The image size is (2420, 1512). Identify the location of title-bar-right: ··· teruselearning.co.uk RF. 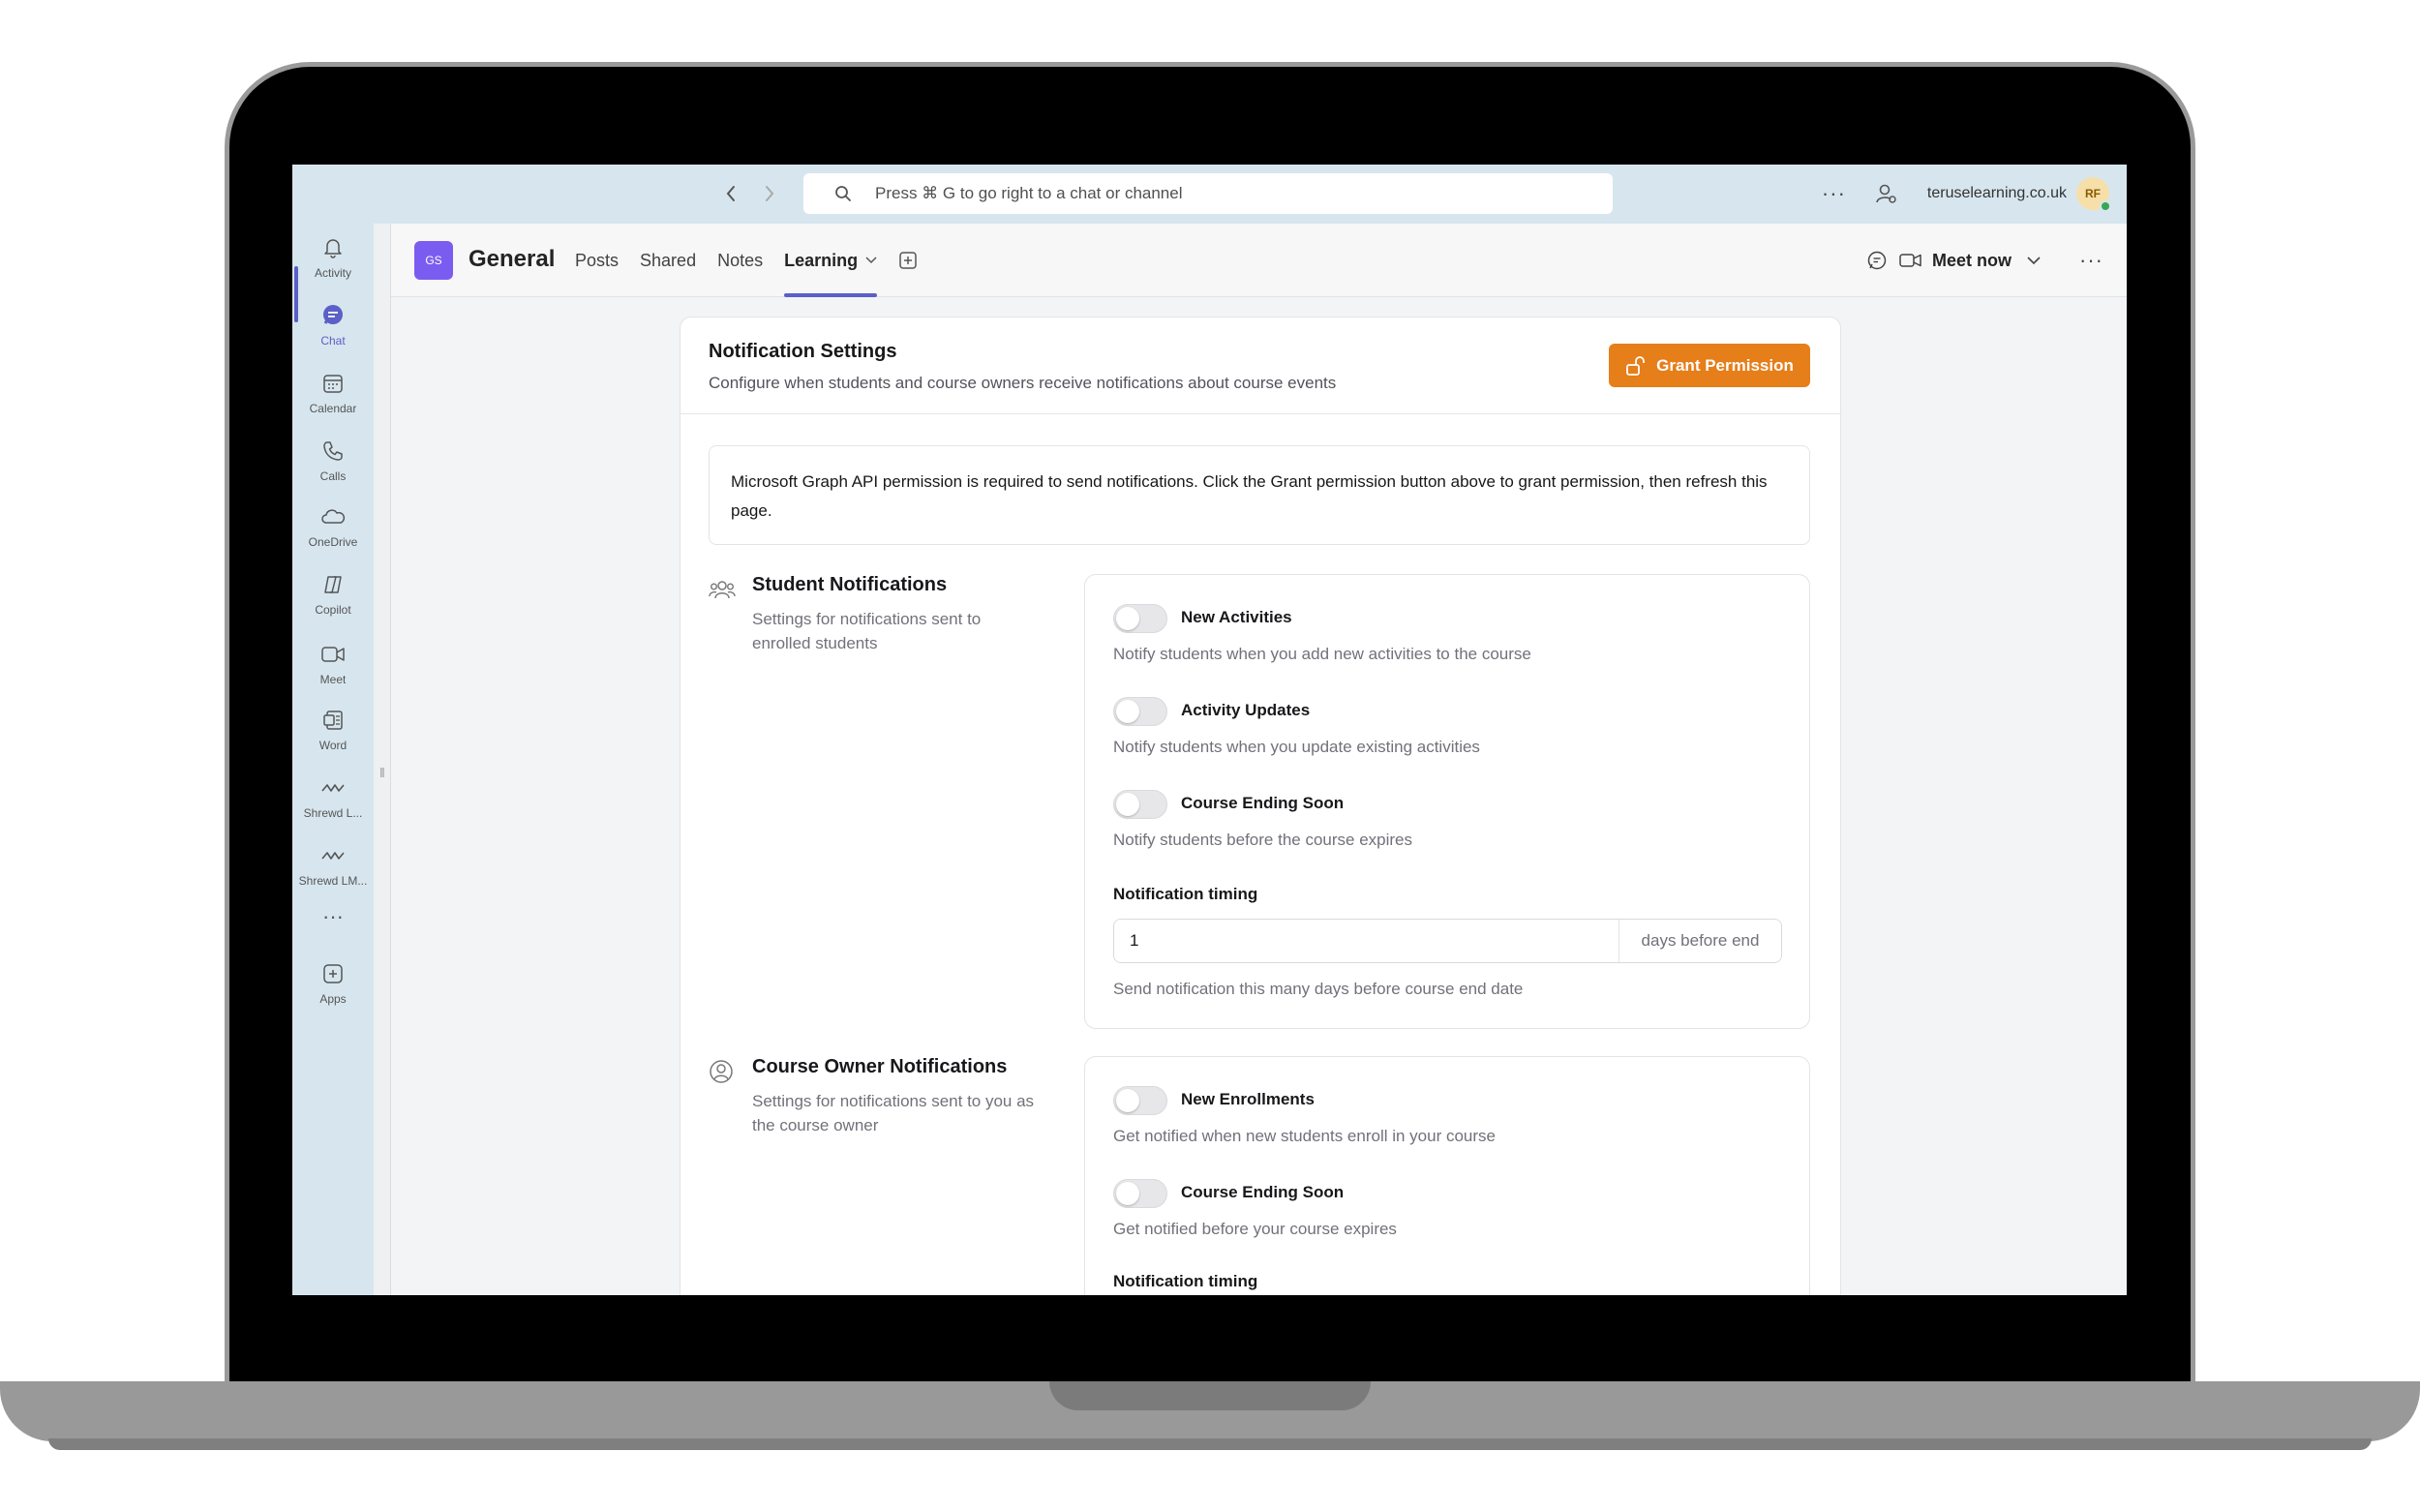
(1966, 193).